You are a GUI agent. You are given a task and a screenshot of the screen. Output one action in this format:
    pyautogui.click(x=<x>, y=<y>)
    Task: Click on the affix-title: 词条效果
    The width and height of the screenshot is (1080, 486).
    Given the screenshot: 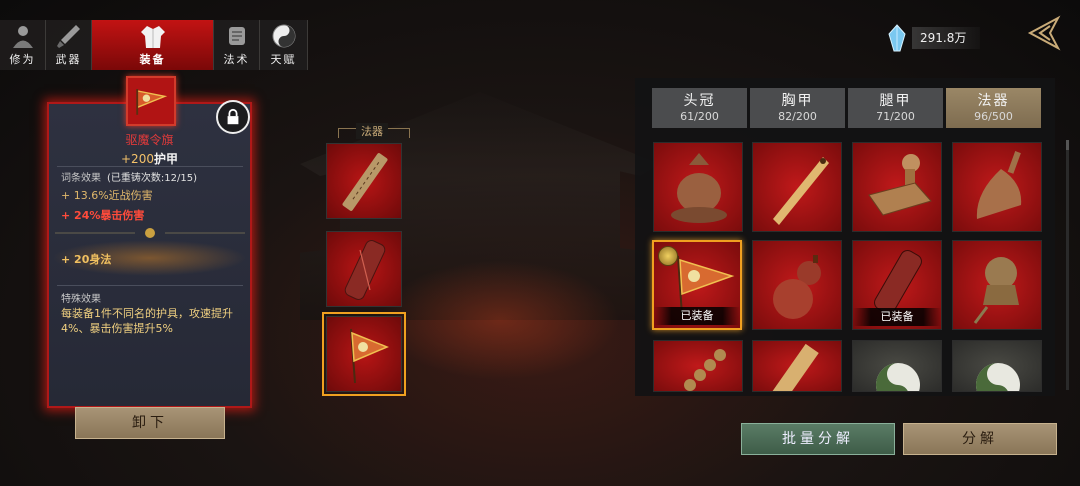 What is the action you would take?
    pyautogui.click(x=81, y=178)
    